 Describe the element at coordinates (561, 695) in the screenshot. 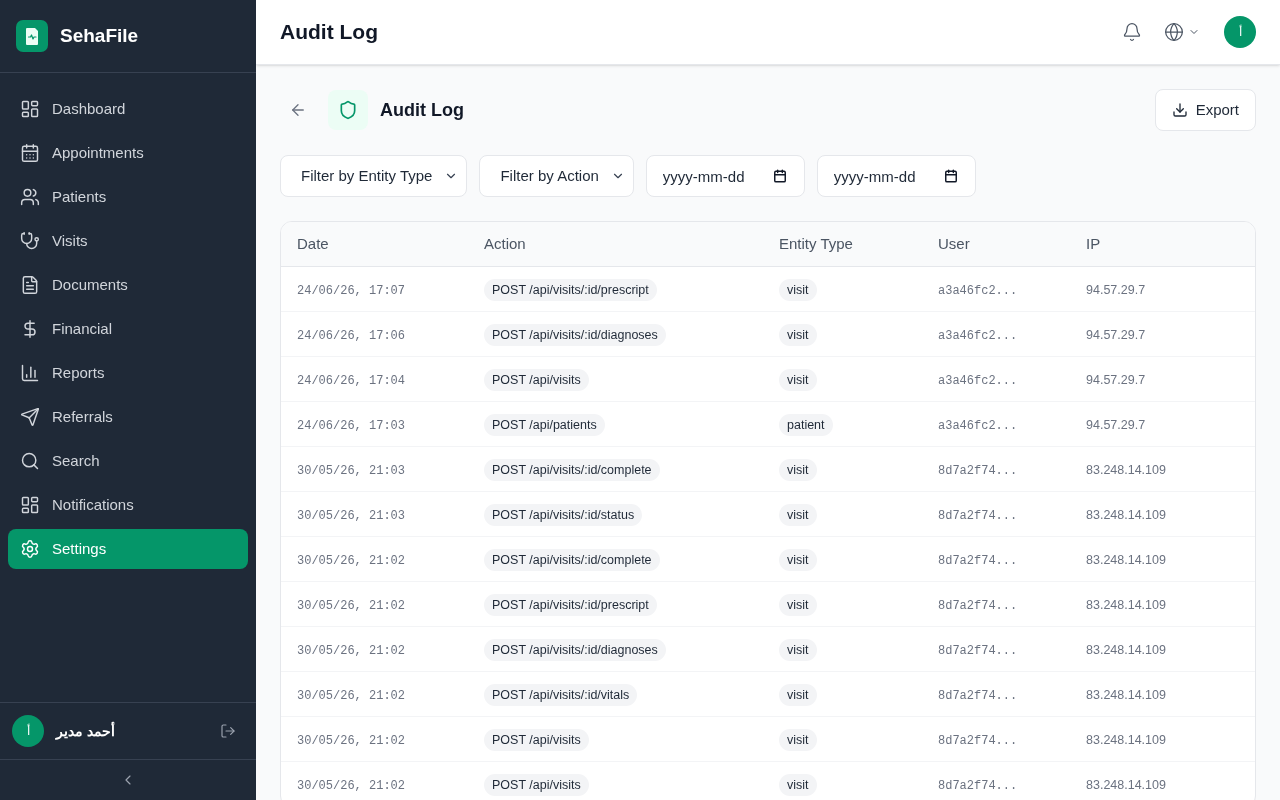

I see `action-tag: POST /api/visits/:id/vitals` at that location.